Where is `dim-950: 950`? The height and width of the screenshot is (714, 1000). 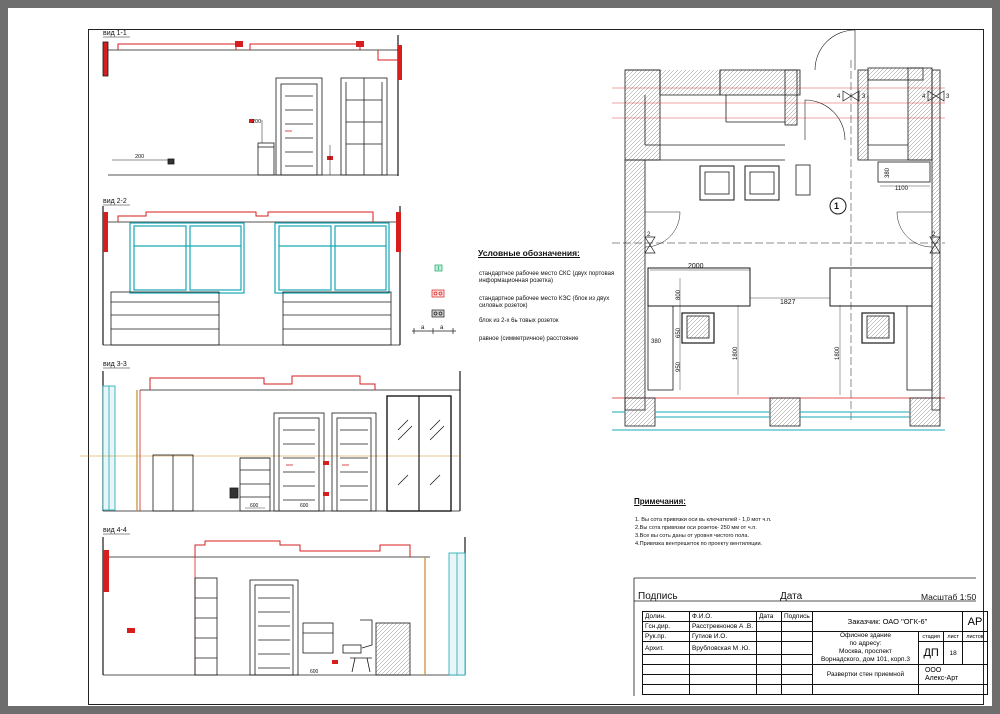 dim-950: 950 is located at coordinates (679, 366).